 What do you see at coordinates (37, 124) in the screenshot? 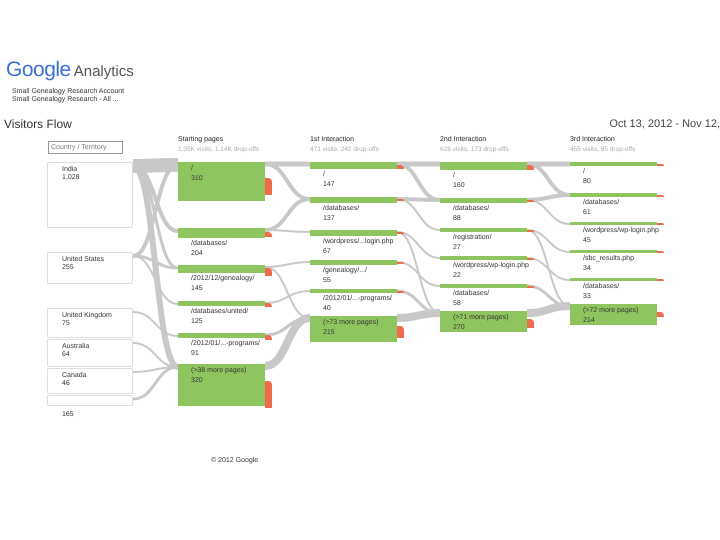
I see `report-title: Visitors Flow` at bounding box center [37, 124].